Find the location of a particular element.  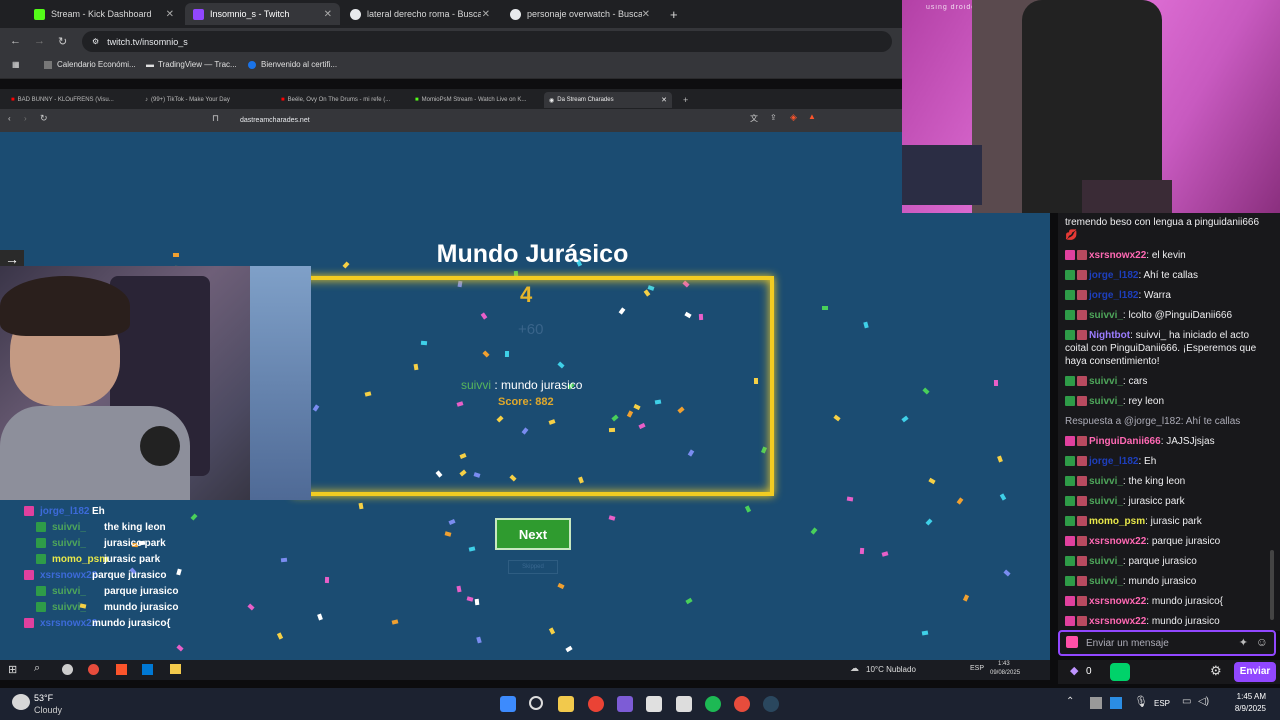

app-icon is located at coordinates (742, 704).